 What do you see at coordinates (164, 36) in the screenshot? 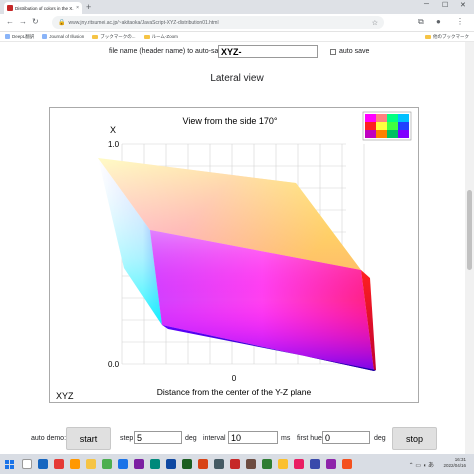
I see `bookmark-label: ルーム-Zoom` at bounding box center [164, 36].